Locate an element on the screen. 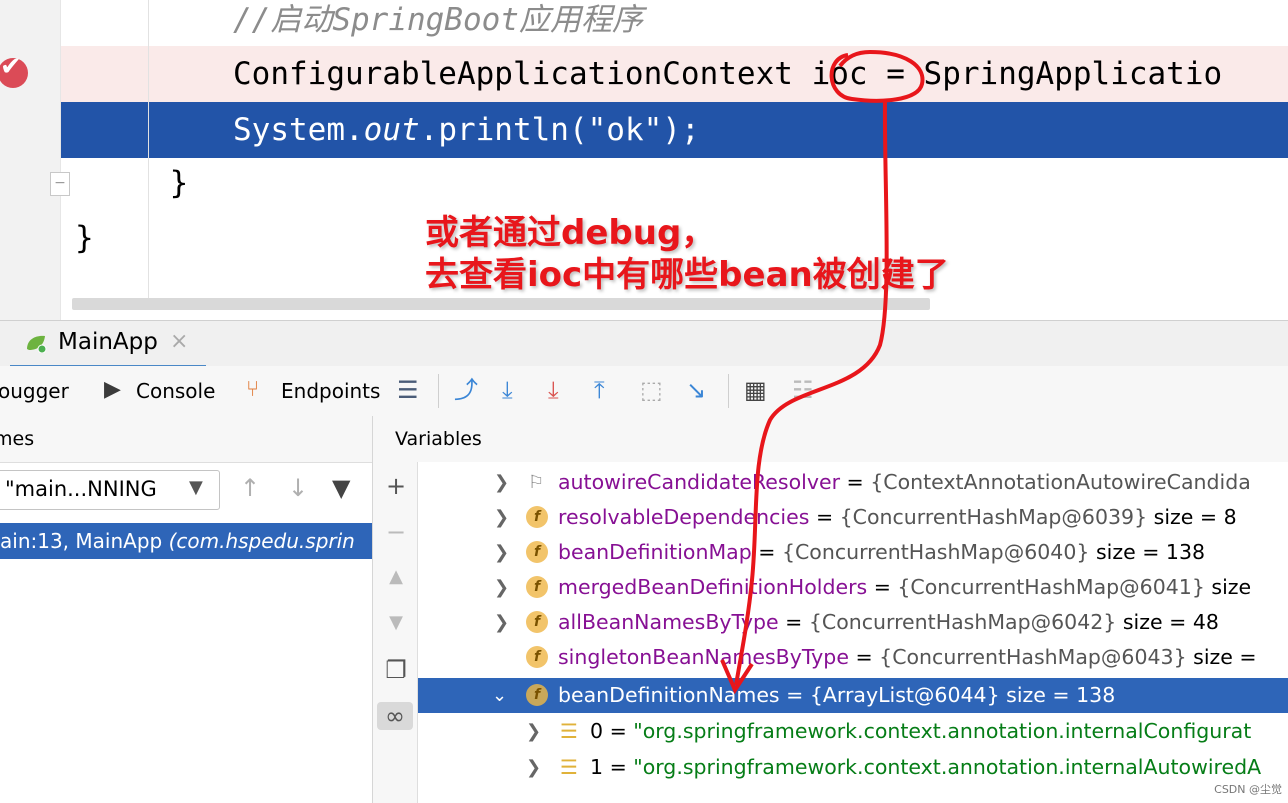 The height and width of the screenshot is (803, 1288). var-size: size = 8 is located at coordinates (1192, 517).